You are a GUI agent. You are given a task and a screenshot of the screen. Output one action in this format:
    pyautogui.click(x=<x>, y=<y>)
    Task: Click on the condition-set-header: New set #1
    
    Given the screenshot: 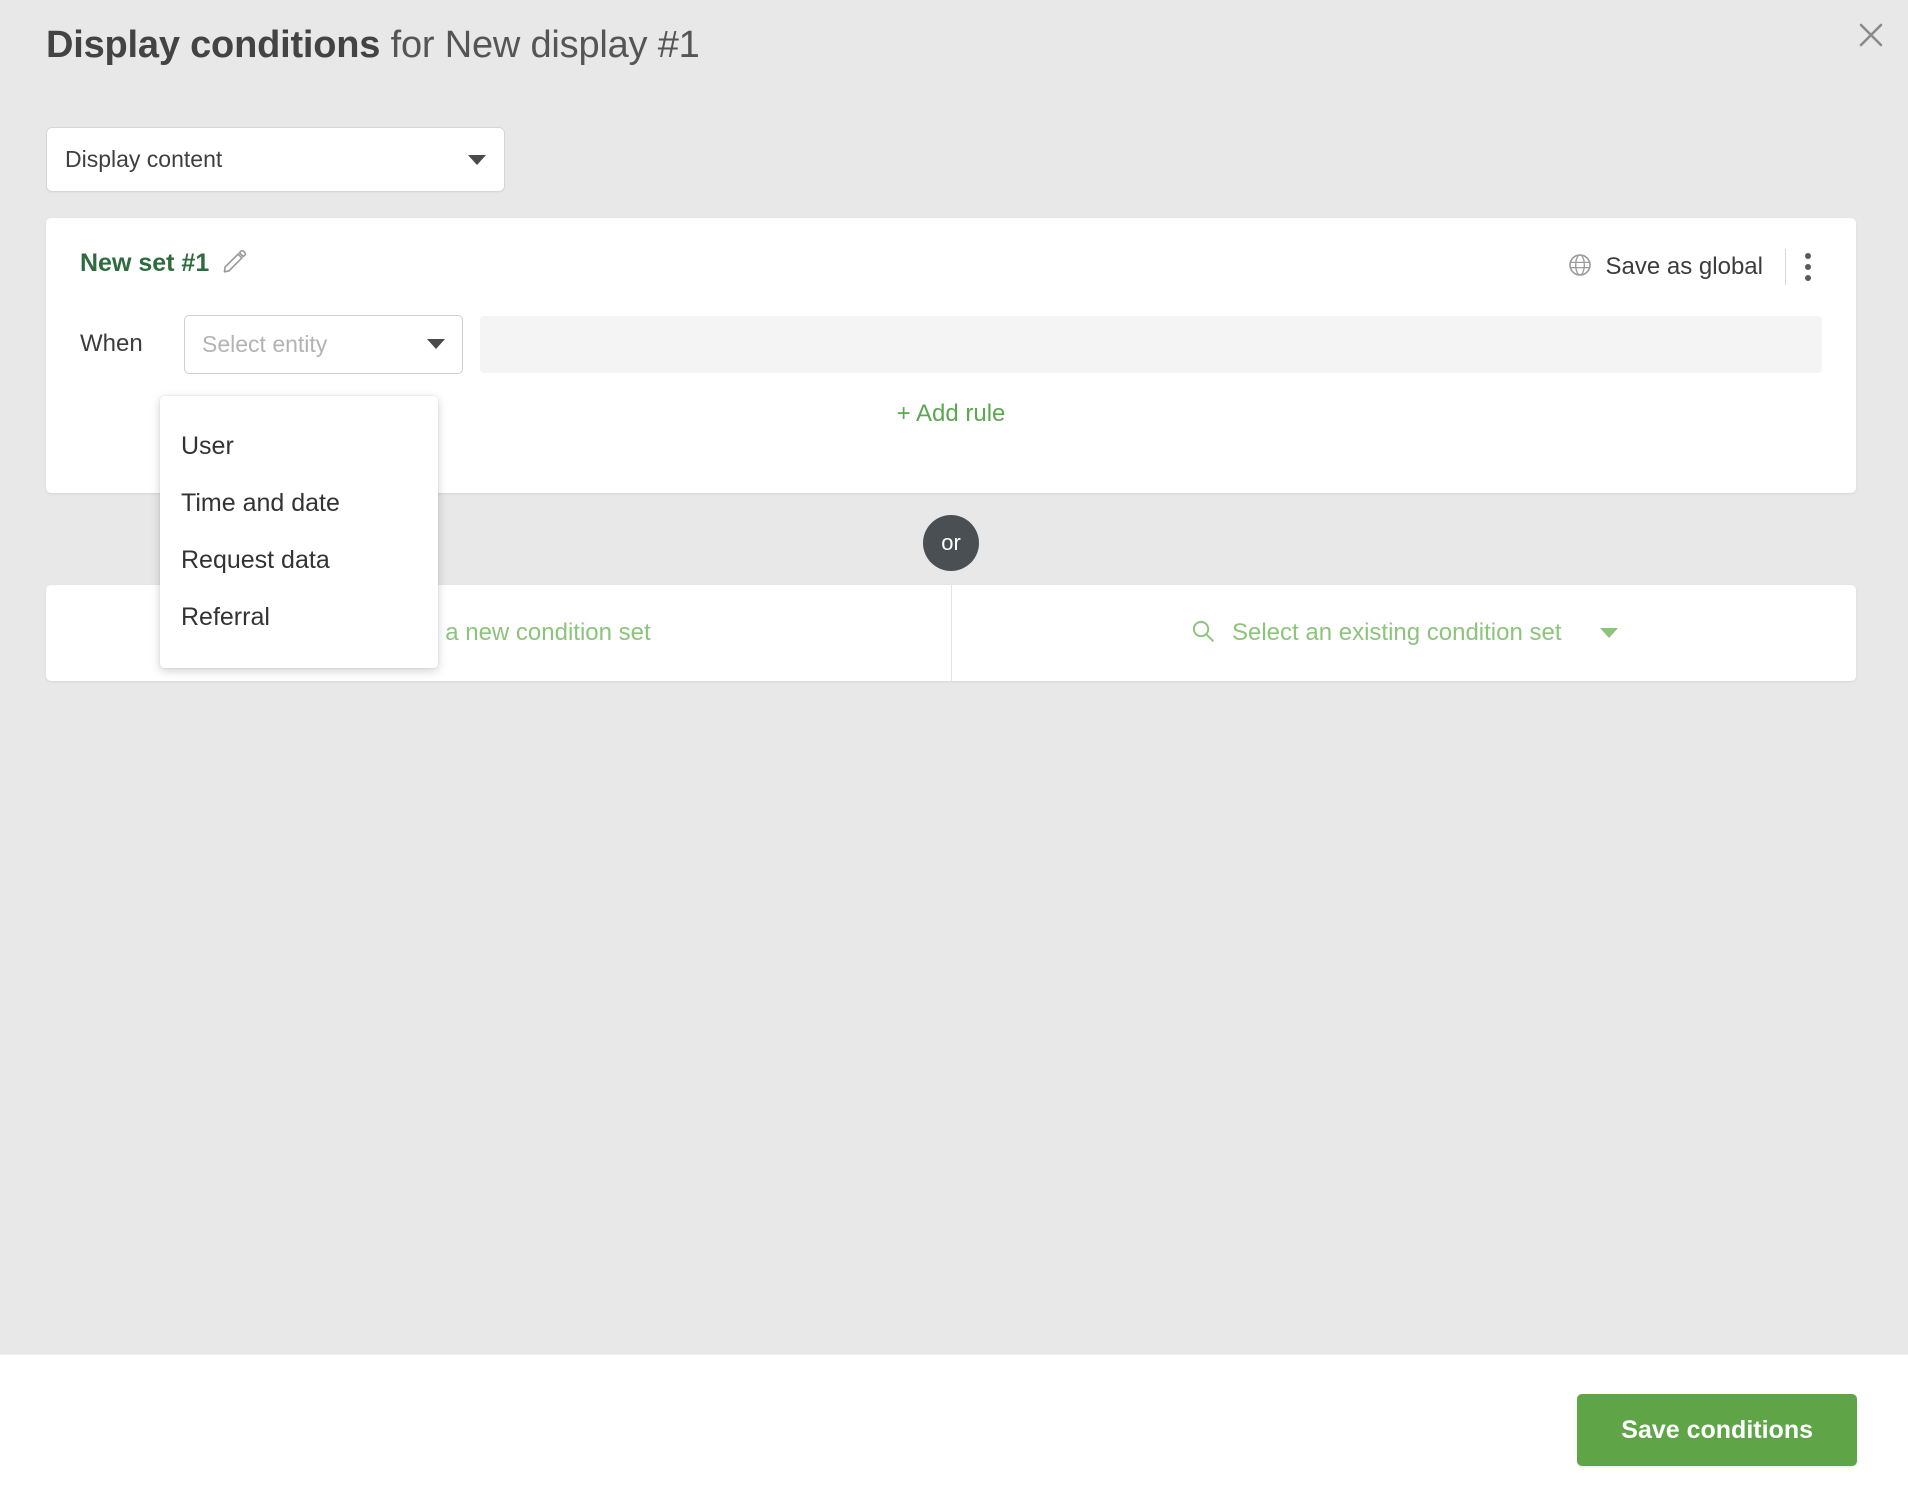 What is the action you would take?
    pyautogui.click(x=164, y=263)
    